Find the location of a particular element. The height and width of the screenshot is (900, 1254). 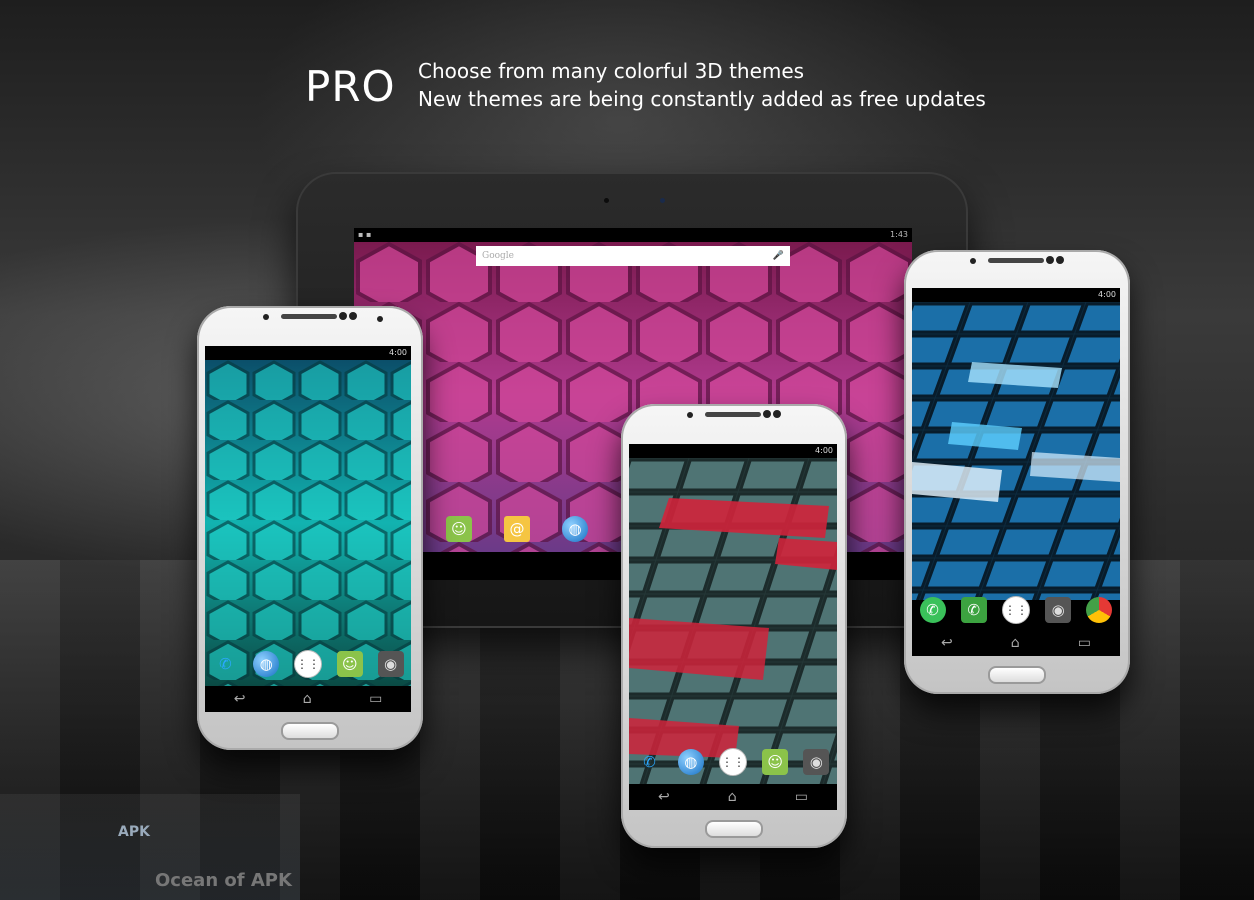

phone-right: 4:00 ✆ ✆ ⋮⋮ ◉ ↩ ⌂ ▭ is located at coordinates (1017, 472).